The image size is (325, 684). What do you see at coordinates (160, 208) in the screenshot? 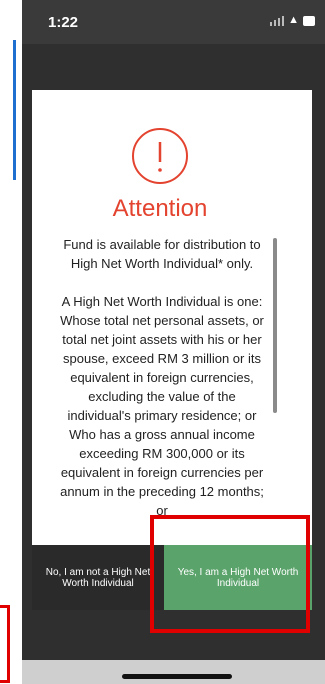
I see `dialog-title: Attention` at bounding box center [160, 208].